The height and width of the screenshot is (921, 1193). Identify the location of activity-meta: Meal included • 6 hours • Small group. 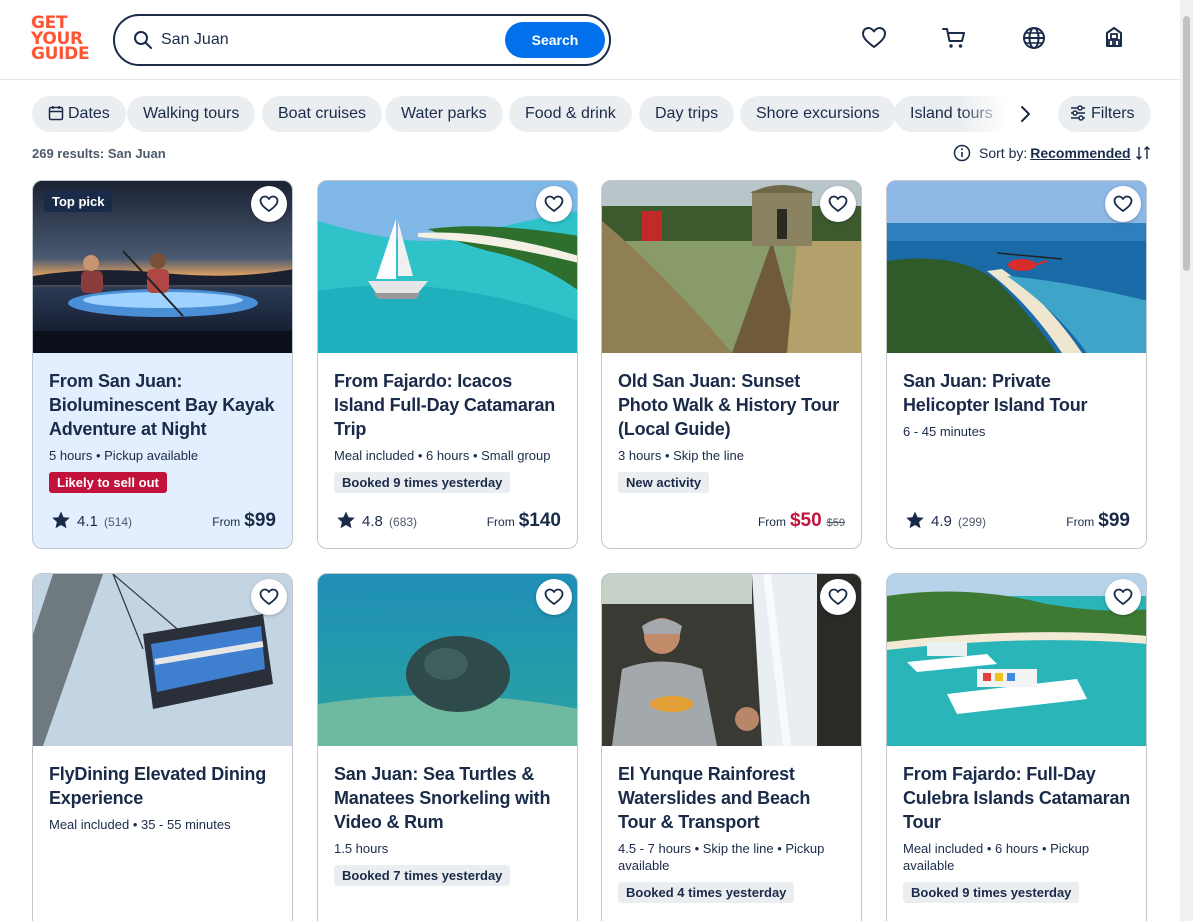
(442, 455).